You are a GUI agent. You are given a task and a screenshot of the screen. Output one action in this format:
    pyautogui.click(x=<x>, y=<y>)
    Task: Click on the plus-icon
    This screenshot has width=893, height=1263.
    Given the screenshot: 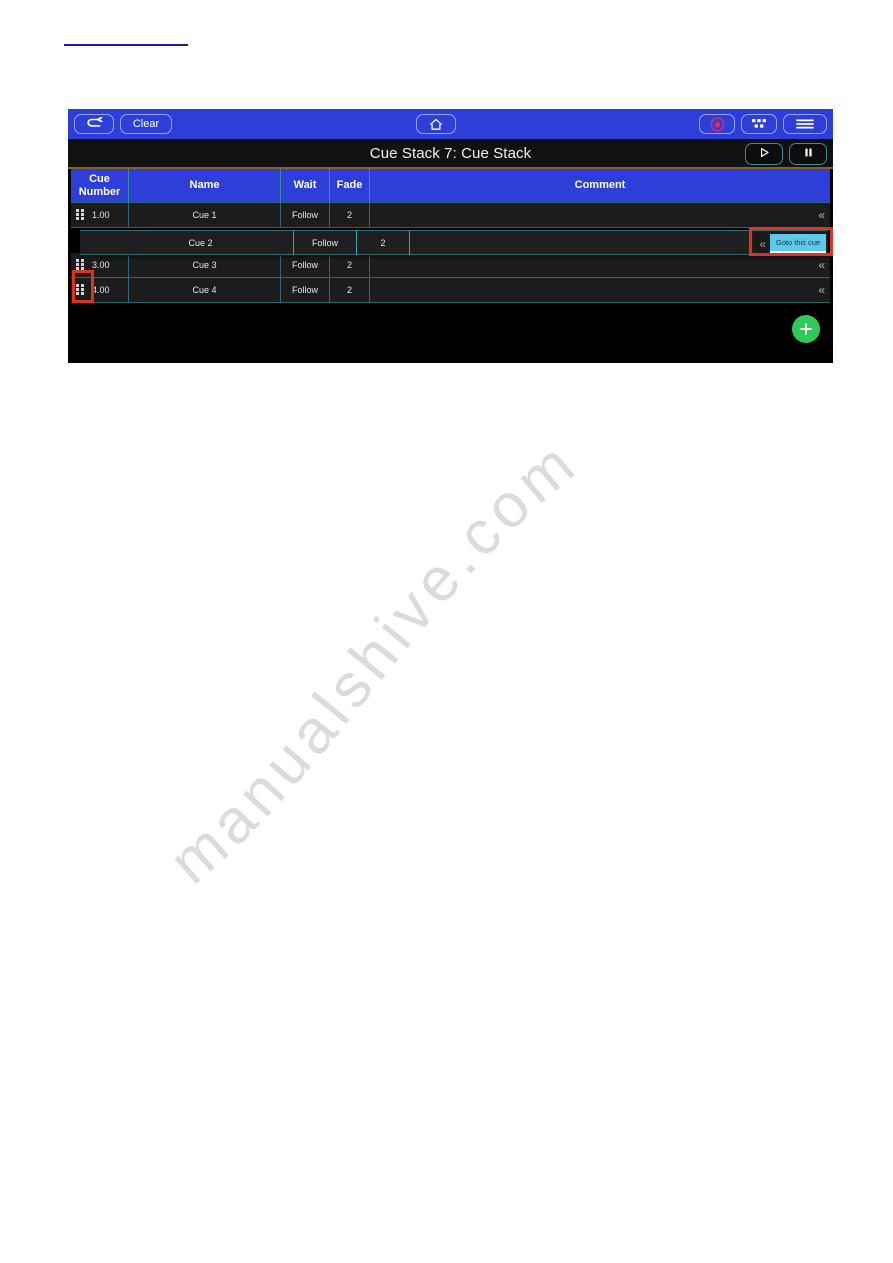 What is the action you would take?
    pyautogui.click(x=806, y=329)
    